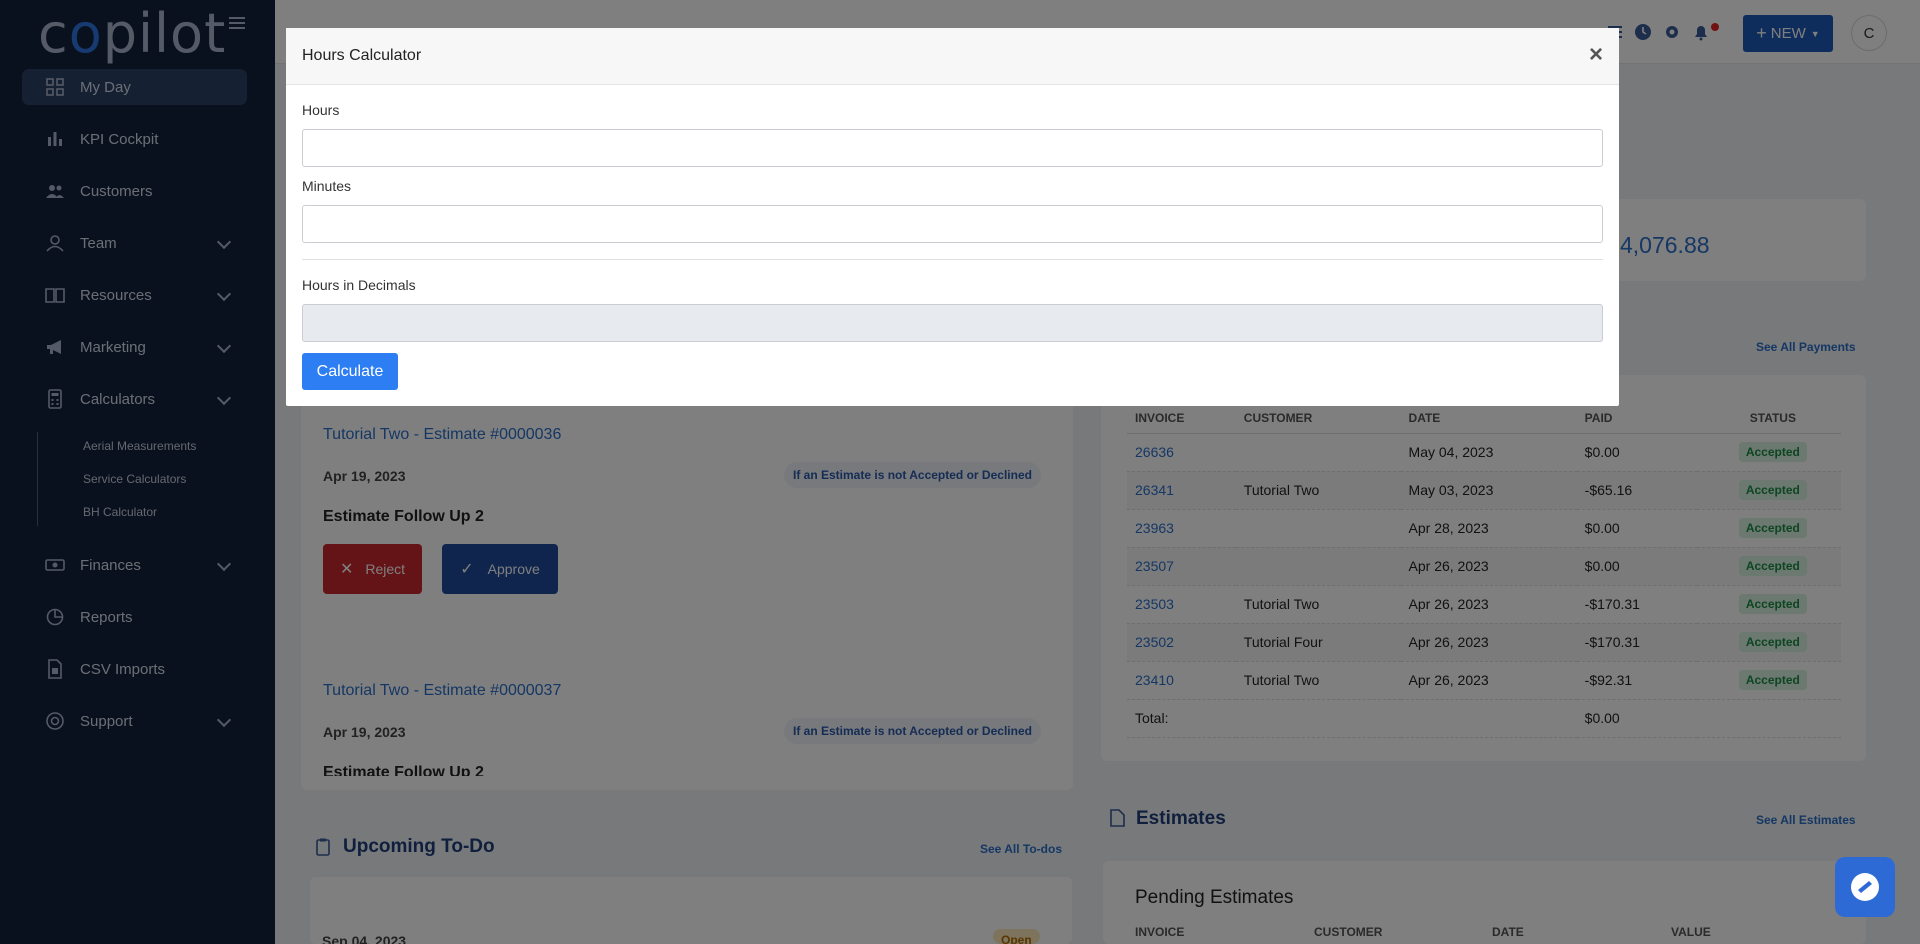  Describe the element at coordinates (359, 285) in the screenshot. I see `hours-in-decimals-label: Hours in Decimals` at that location.